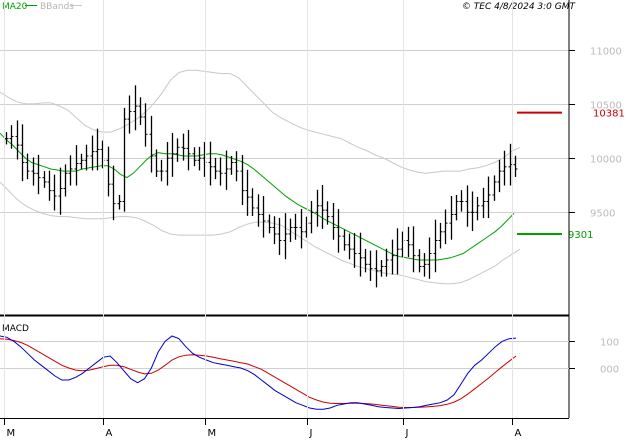 This screenshot has width=627, height=440. What do you see at coordinates (594, 357) in the screenshot?
I see `macd-y-axis: 000 100` at bounding box center [594, 357].